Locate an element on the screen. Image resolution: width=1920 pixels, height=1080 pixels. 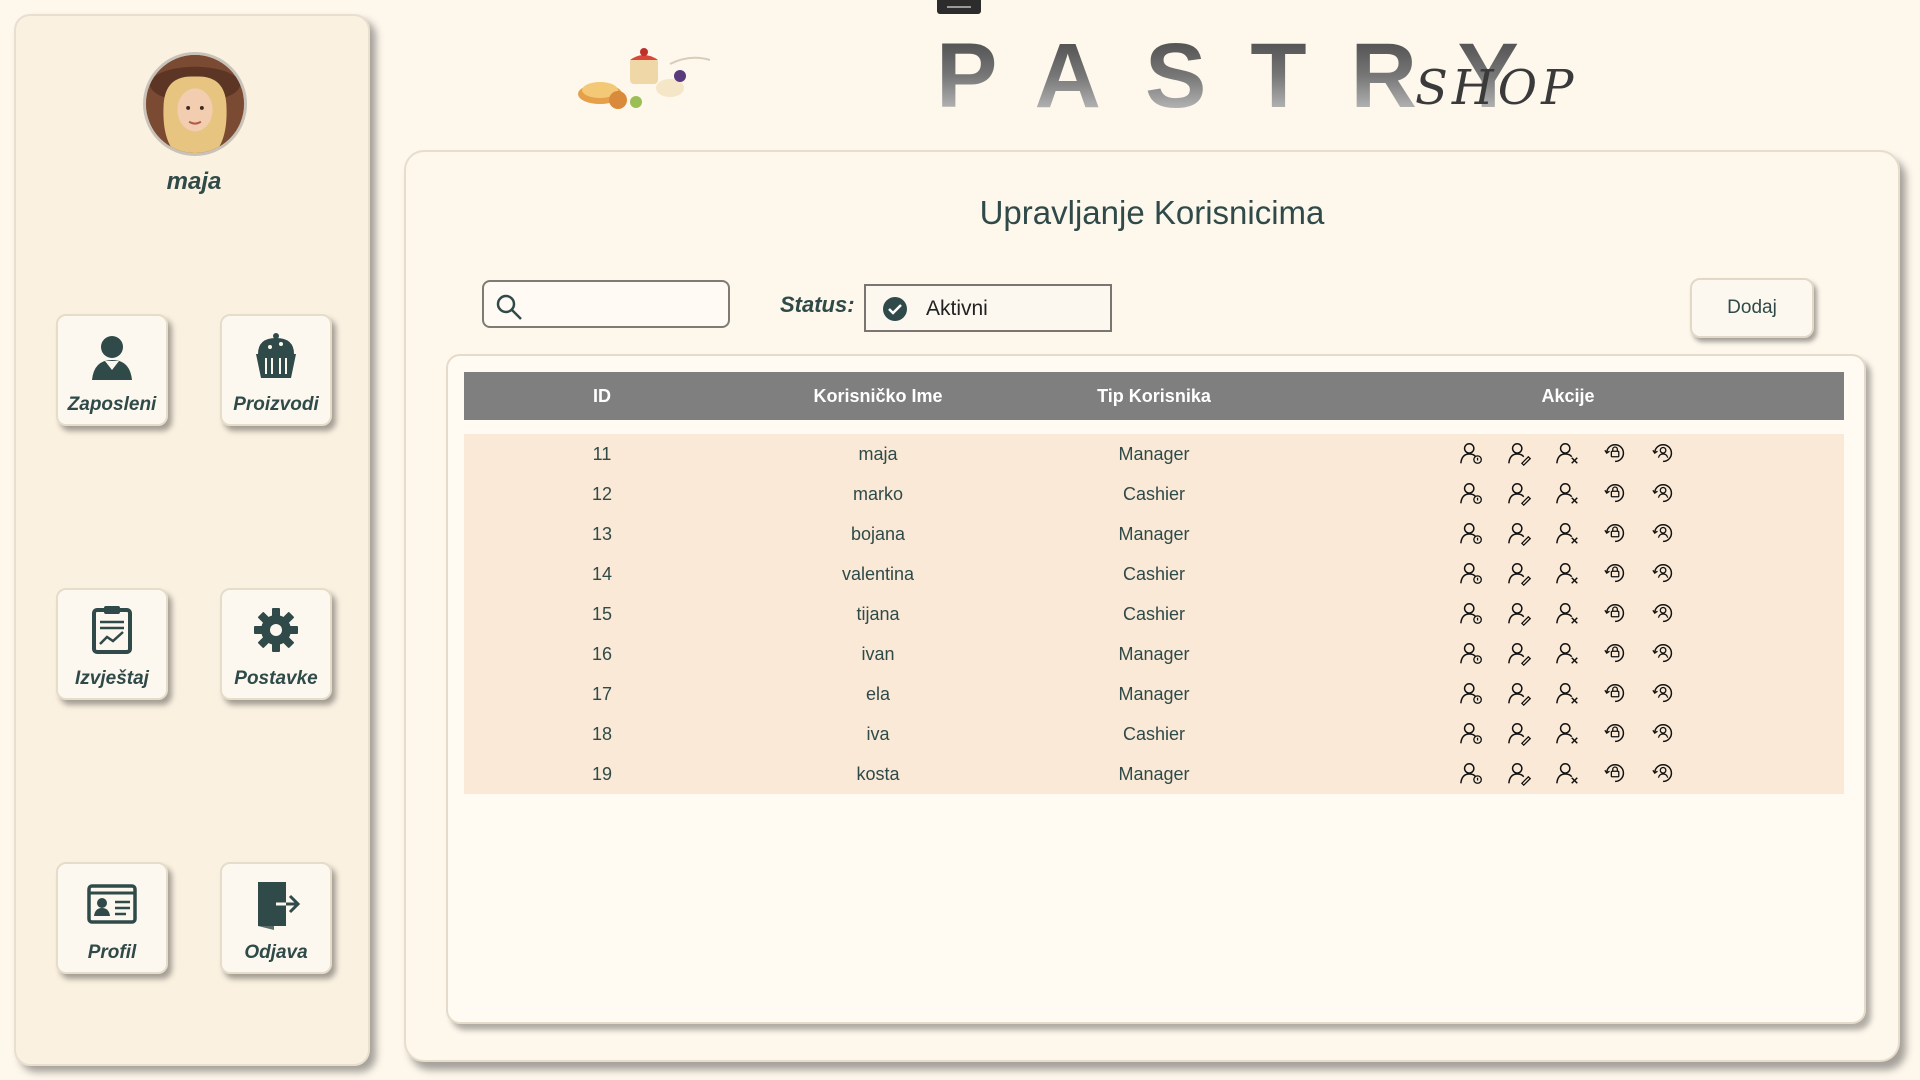
add-user-button: Dodaj is located at coordinates (1752, 308).